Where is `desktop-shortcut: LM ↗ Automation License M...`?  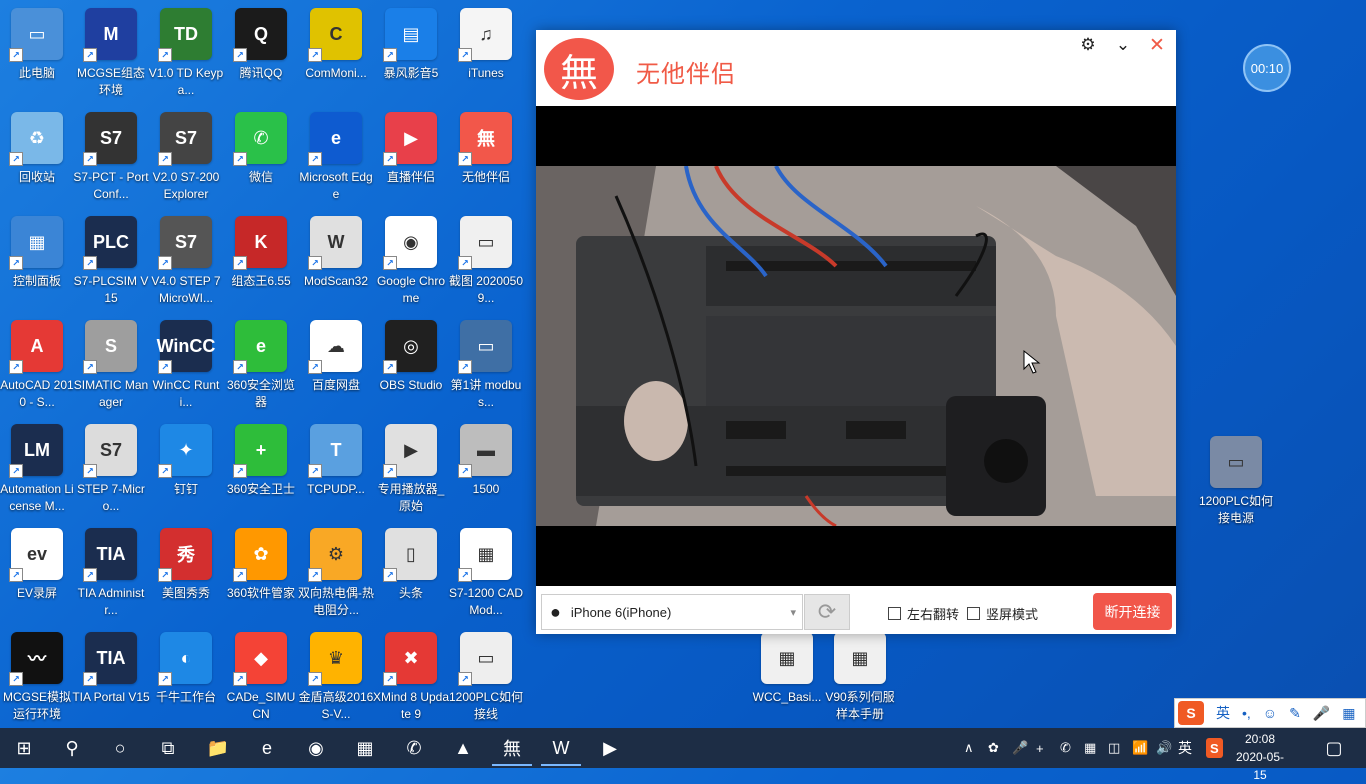 desktop-shortcut: LM ↗ Automation License M... is located at coordinates (37, 466).